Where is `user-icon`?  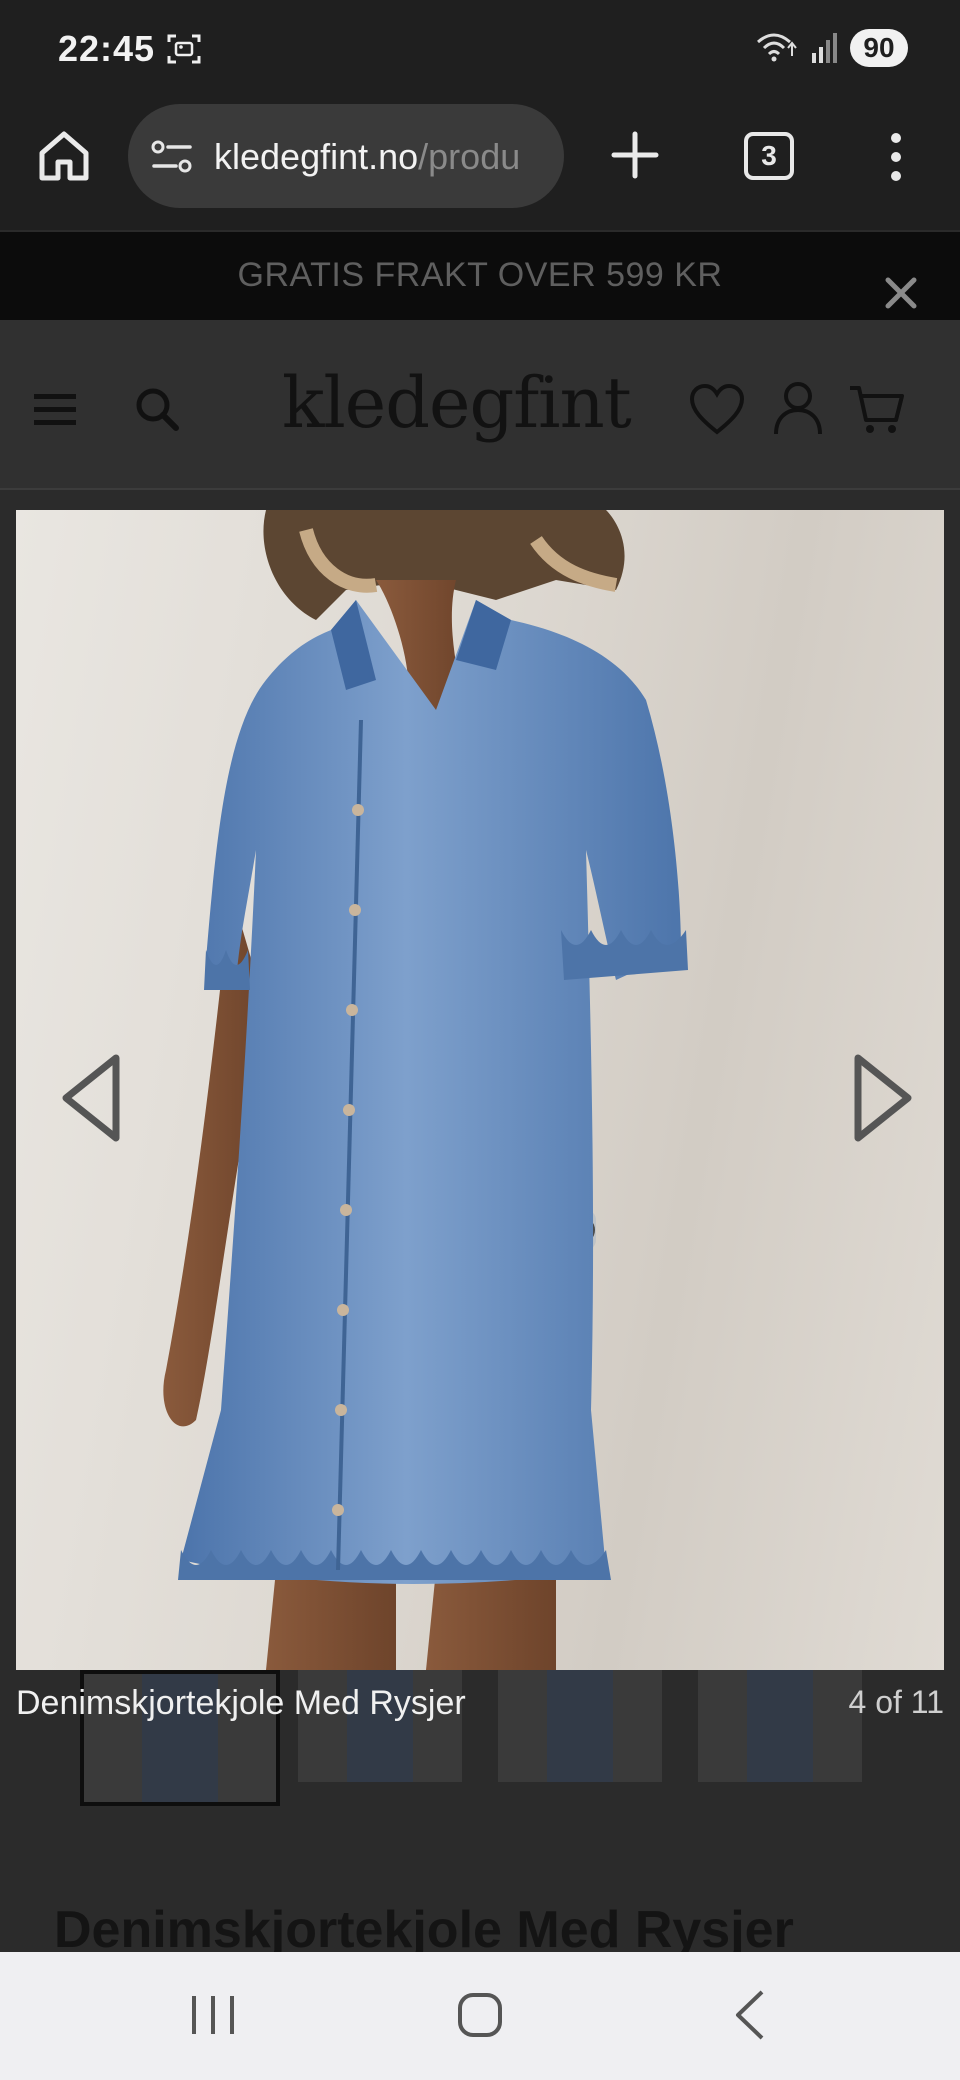 user-icon is located at coordinates (798, 408).